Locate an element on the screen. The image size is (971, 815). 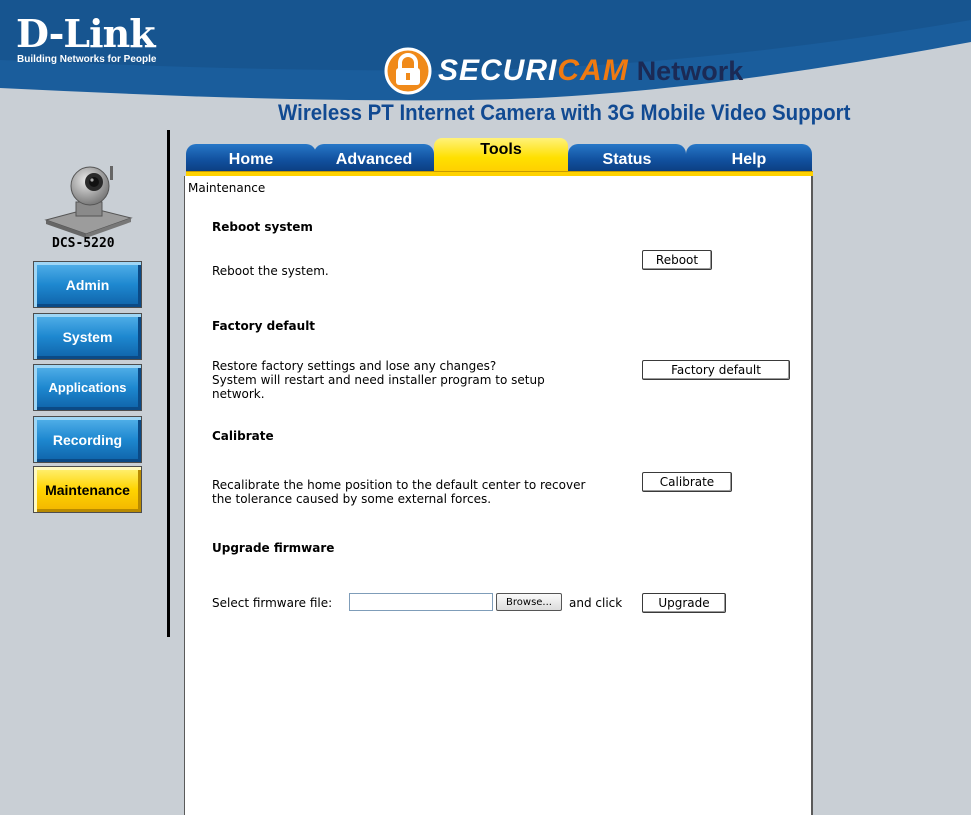
sidebar-item-admin: Admin is located at coordinates (87, 284).